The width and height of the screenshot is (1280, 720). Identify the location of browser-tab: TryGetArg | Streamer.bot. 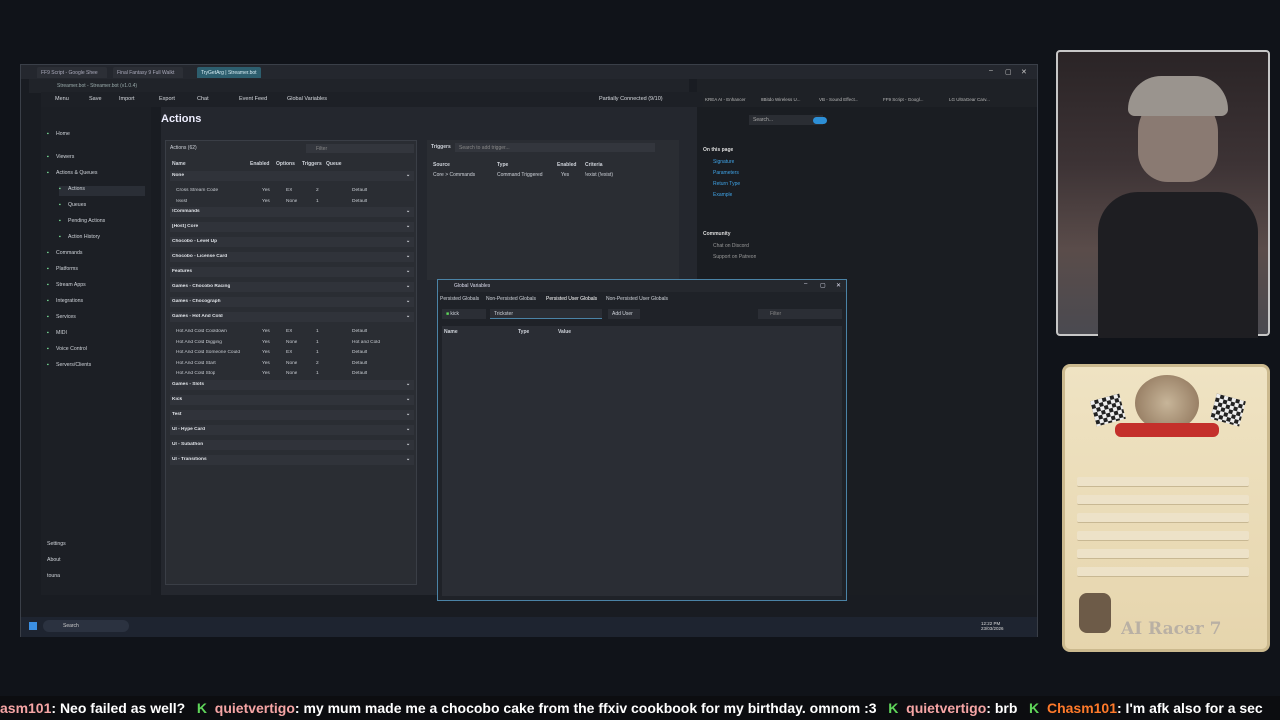
(229, 72).